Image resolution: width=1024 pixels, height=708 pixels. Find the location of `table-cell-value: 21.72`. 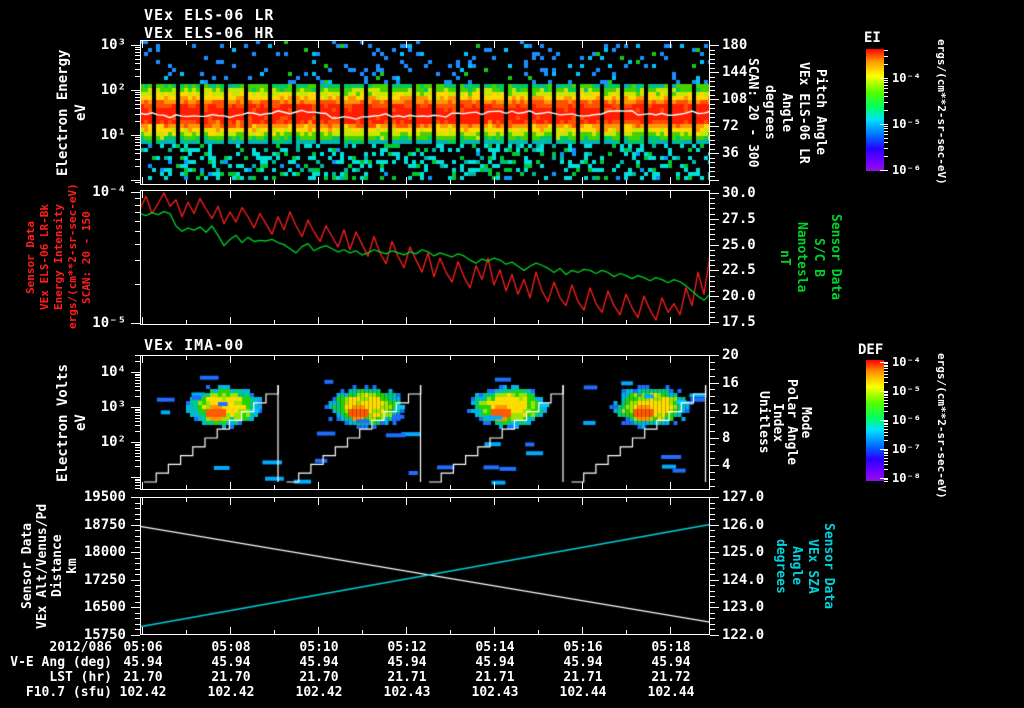

table-cell-value: 21.72 is located at coordinates (671, 677).